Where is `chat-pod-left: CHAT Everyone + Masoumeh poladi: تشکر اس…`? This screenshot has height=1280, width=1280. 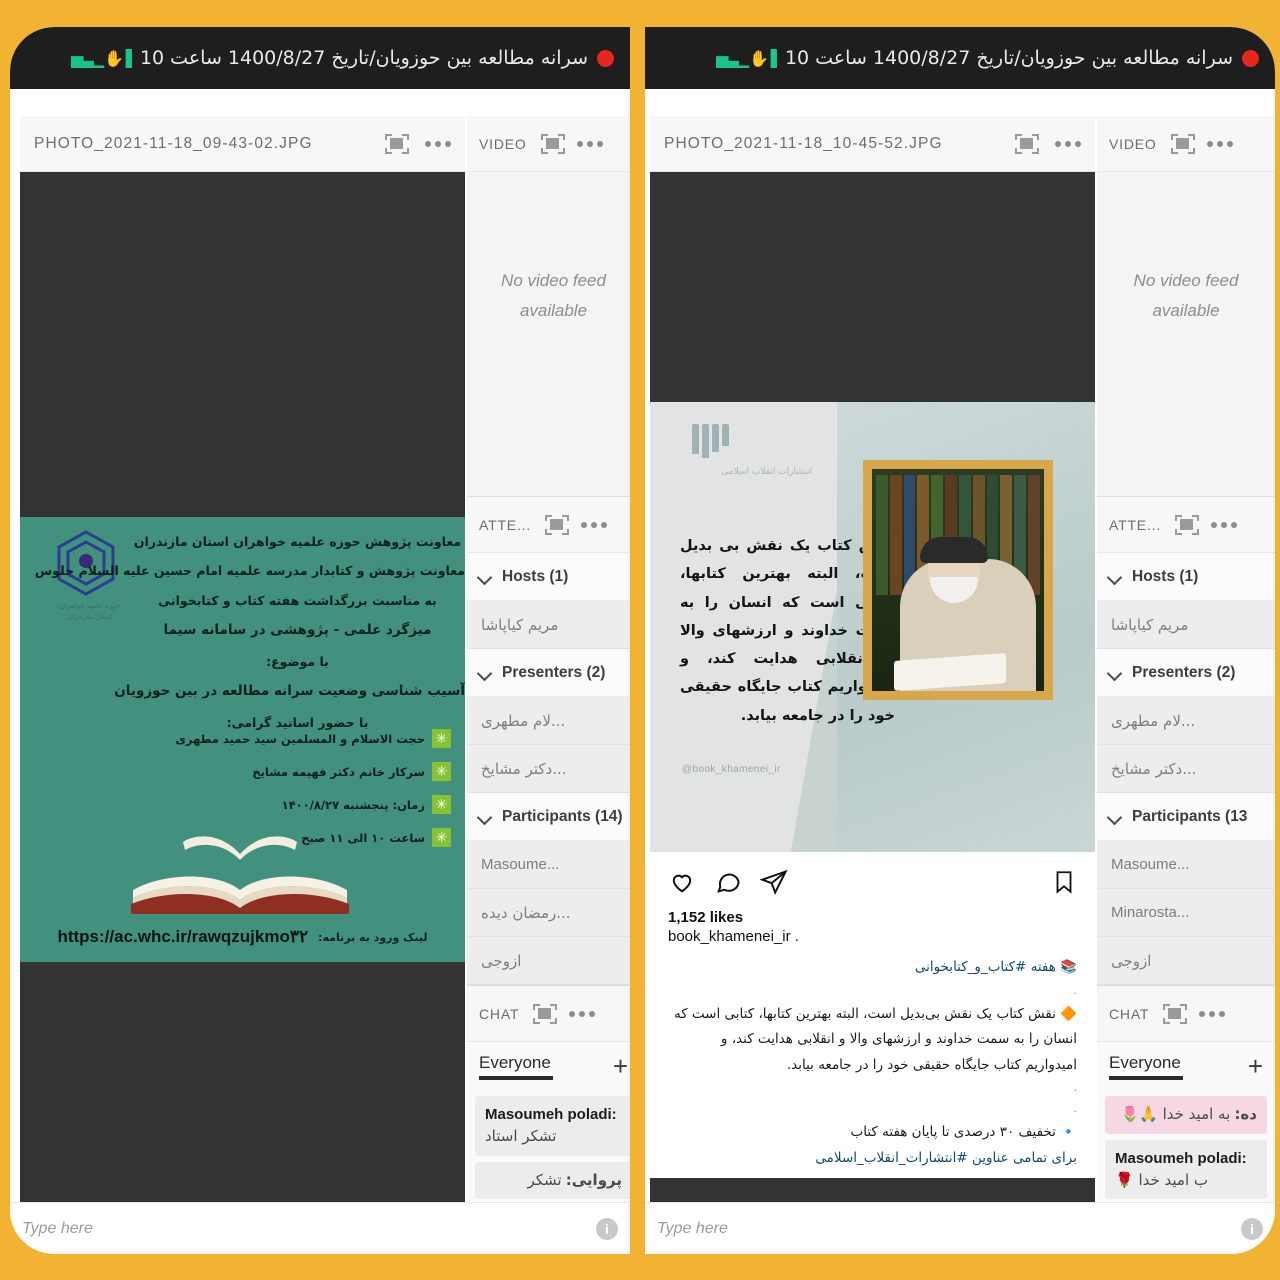 chat-pod-left: CHAT Everyone + Masoumeh poladi: تشکر اس… is located at coordinates (548, 1092).